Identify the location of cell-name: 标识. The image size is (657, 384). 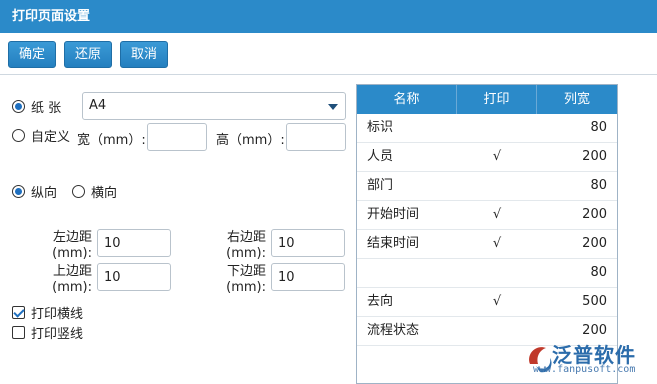
(380, 127).